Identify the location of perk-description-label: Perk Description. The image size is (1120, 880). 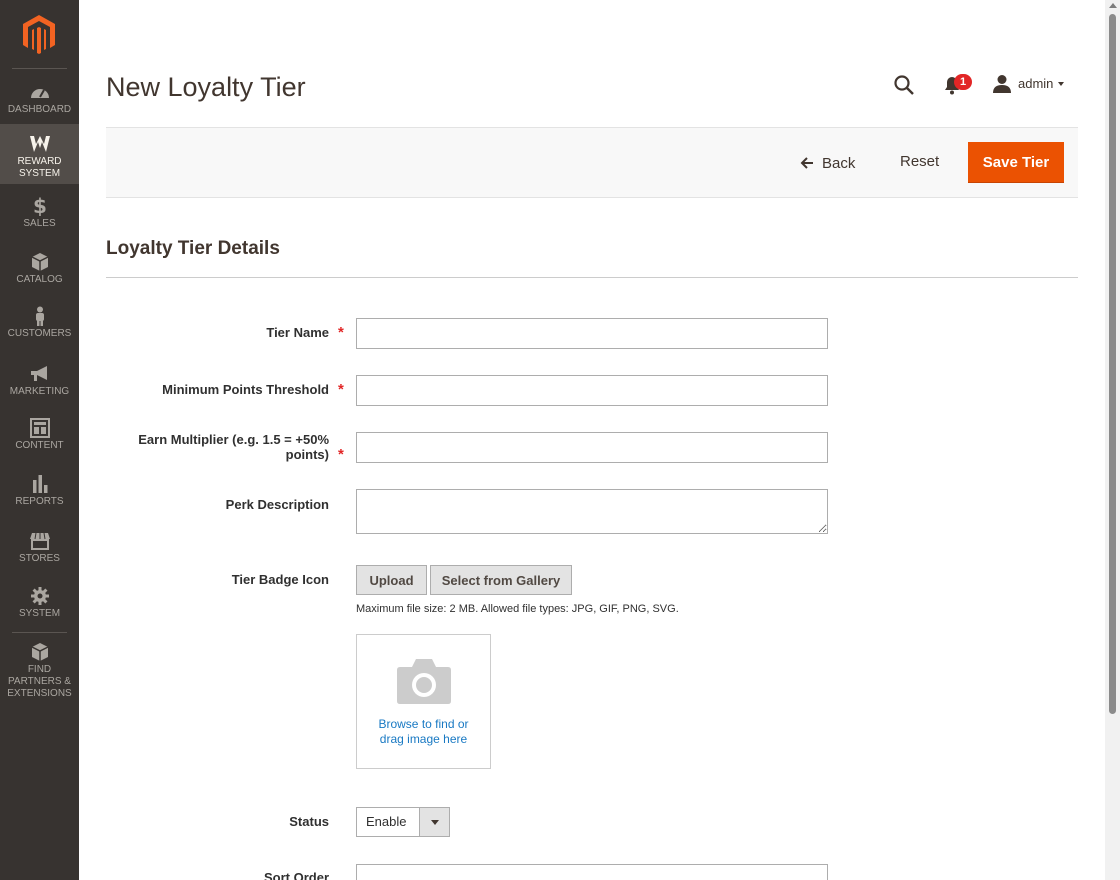
(277, 504).